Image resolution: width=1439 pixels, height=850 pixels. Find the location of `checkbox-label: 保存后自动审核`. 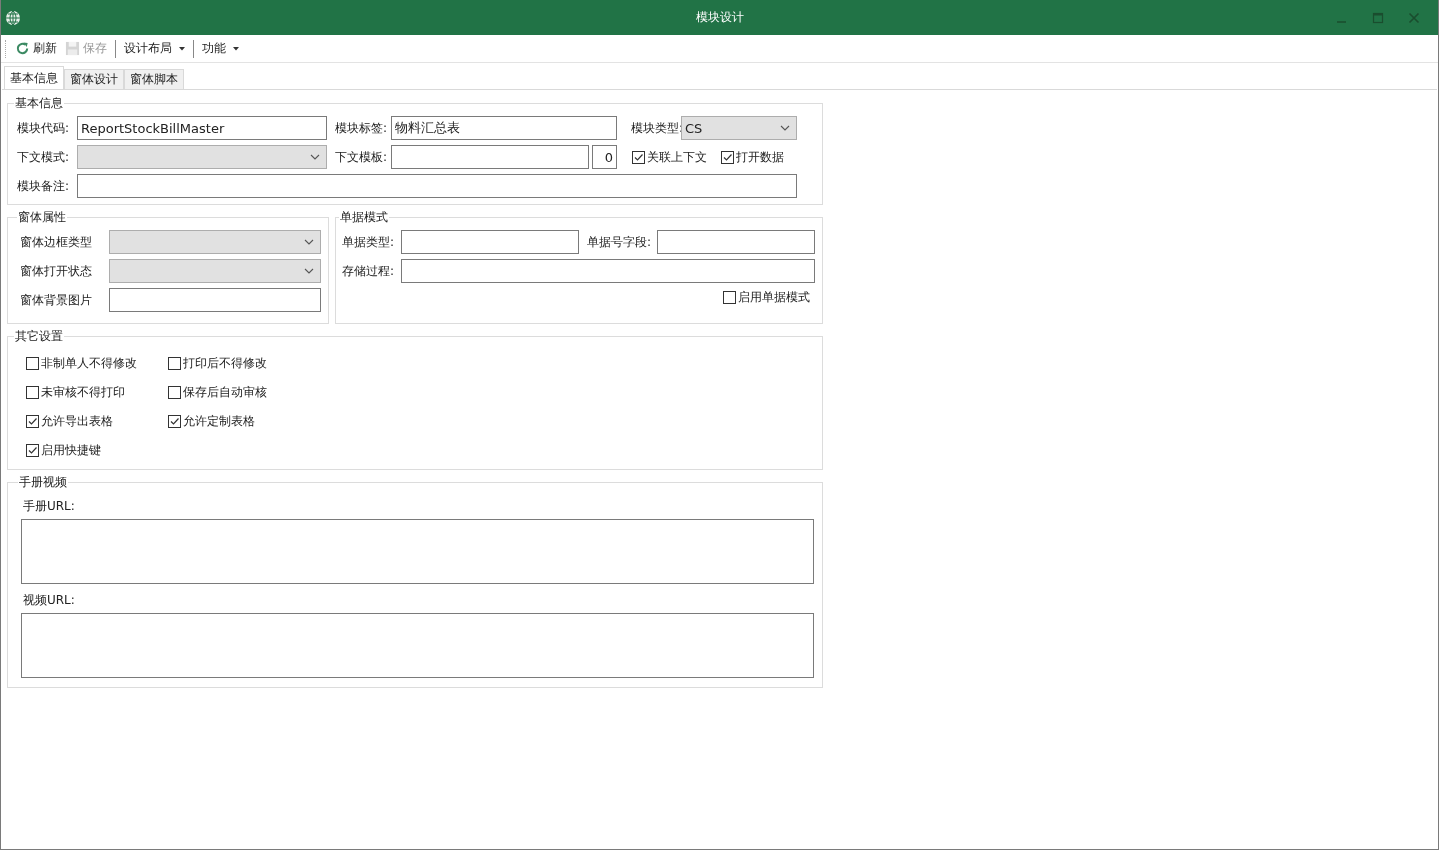

checkbox-label: 保存后自动审核 is located at coordinates (225, 392).